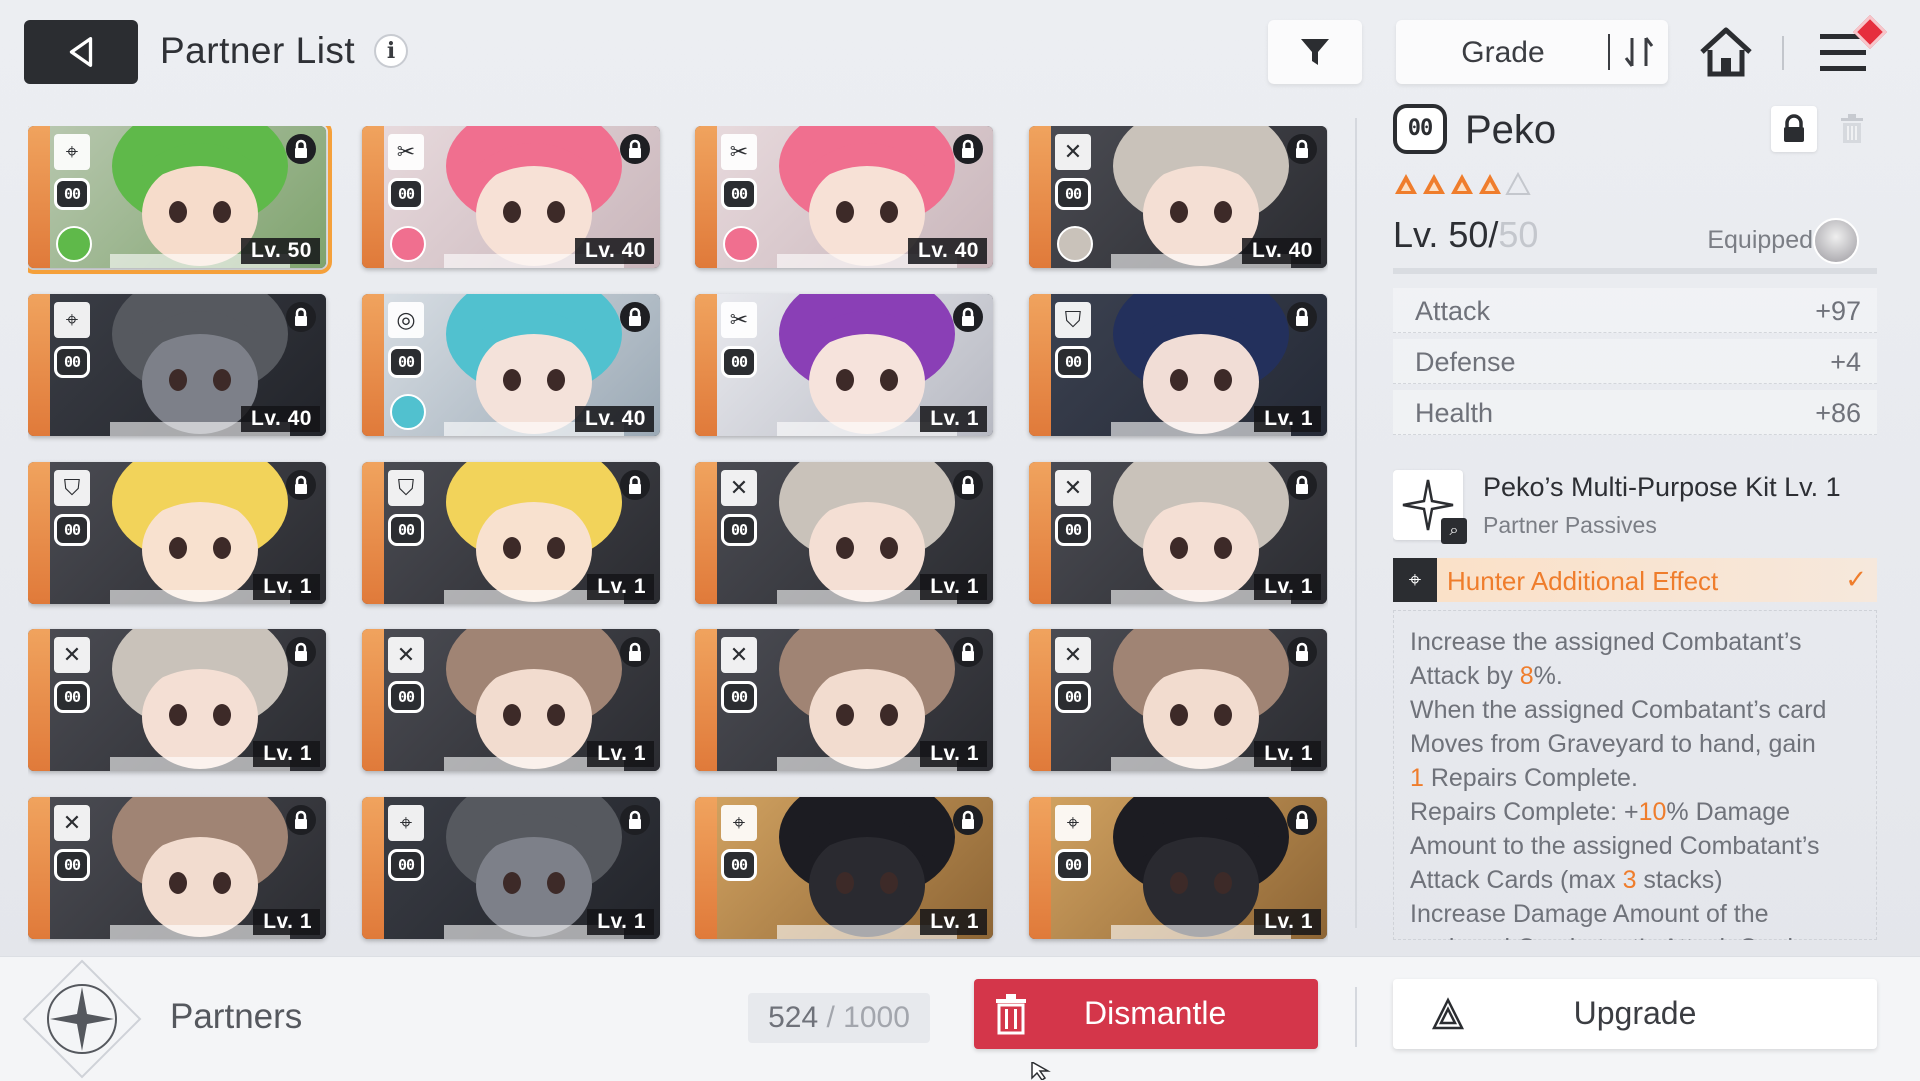  Describe the element at coordinates (1635, 935) in the screenshot. I see `desc-line: assigned Combatant’s Attack Cards` at that location.